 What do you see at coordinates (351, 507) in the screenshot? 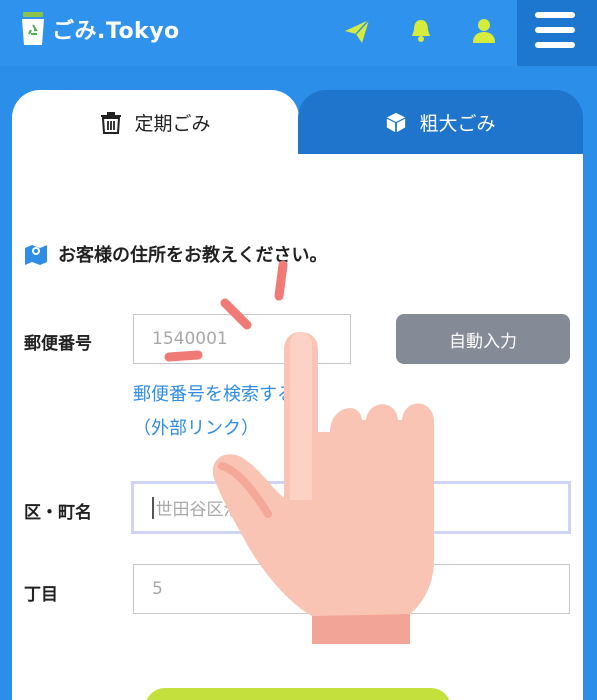
I see `town-input: 世田谷区池尻` at bounding box center [351, 507].